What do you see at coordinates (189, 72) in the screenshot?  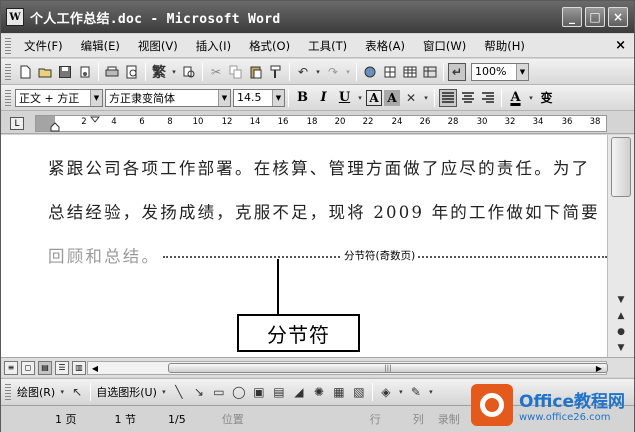 I see `research-icon` at bounding box center [189, 72].